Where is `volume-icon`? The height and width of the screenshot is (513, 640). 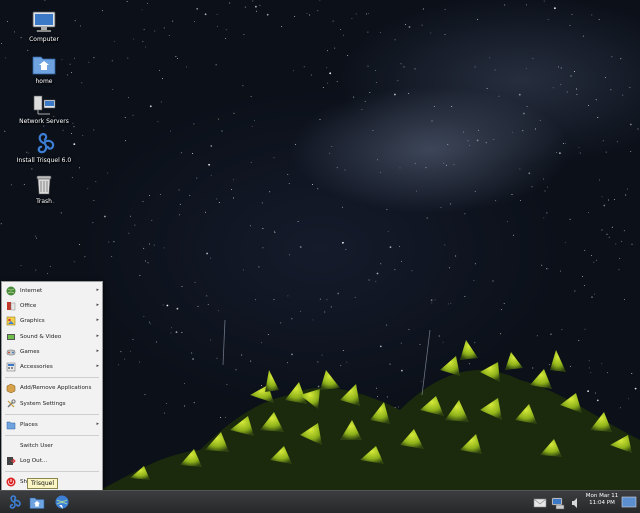
volume-icon is located at coordinates (576, 503).